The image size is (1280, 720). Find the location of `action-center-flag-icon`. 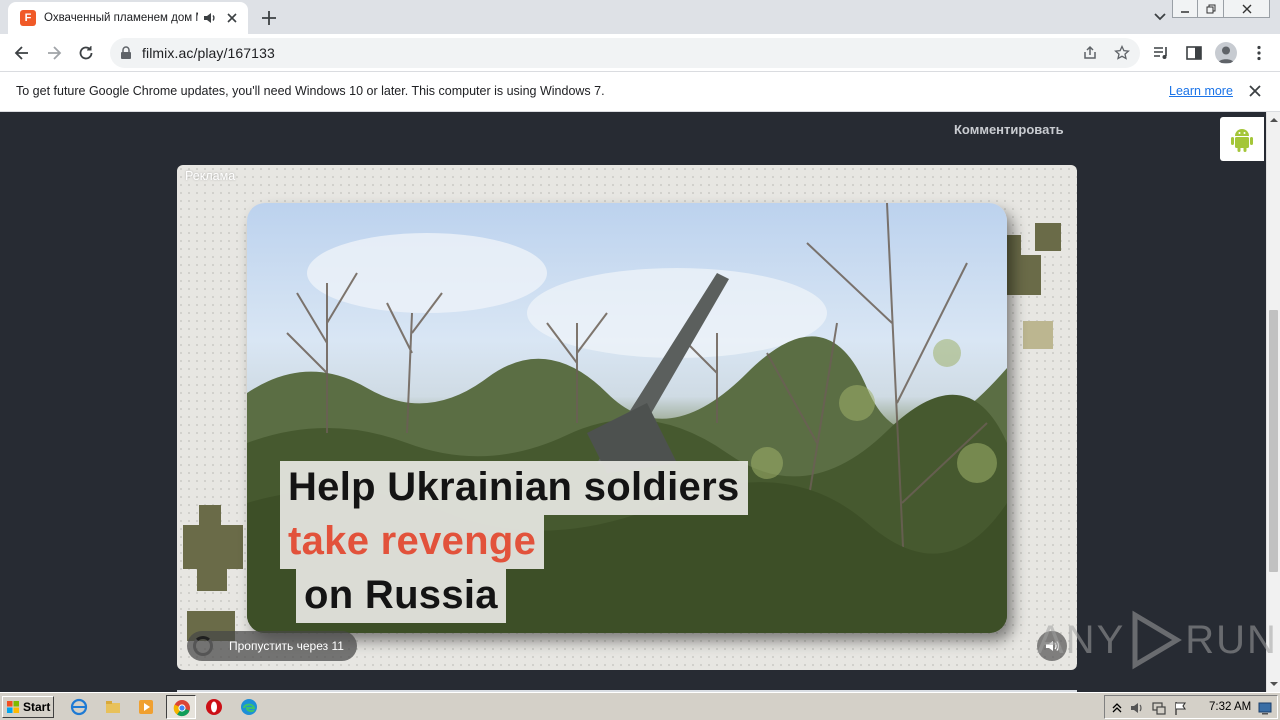

action-center-flag-icon is located at coordinates (1181, 708).